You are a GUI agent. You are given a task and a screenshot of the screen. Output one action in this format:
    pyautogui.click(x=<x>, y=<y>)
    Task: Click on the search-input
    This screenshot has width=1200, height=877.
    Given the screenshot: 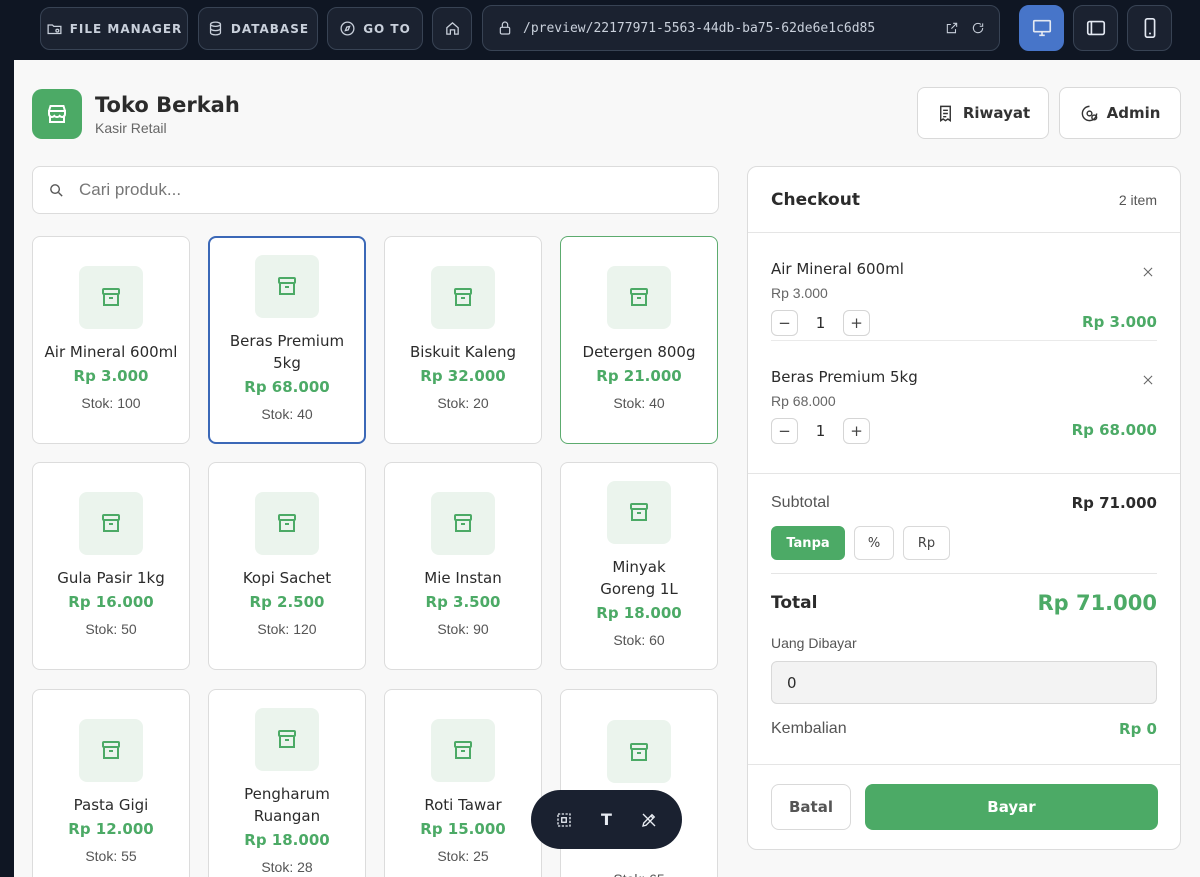 What is the action you would take?
    pyautogui.click(x=379, y=190)
    